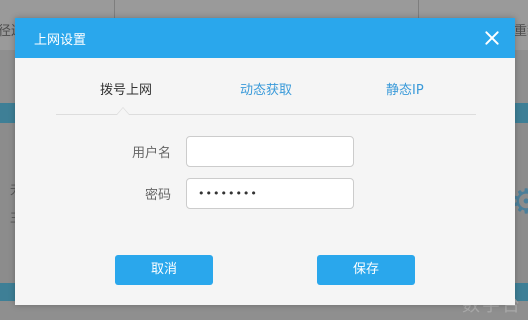 The image size is (528, 320). What do you see at coordinates (521, 31) in the screenshot?
I see `background-text: 重新` at bounding box center [521, 31].